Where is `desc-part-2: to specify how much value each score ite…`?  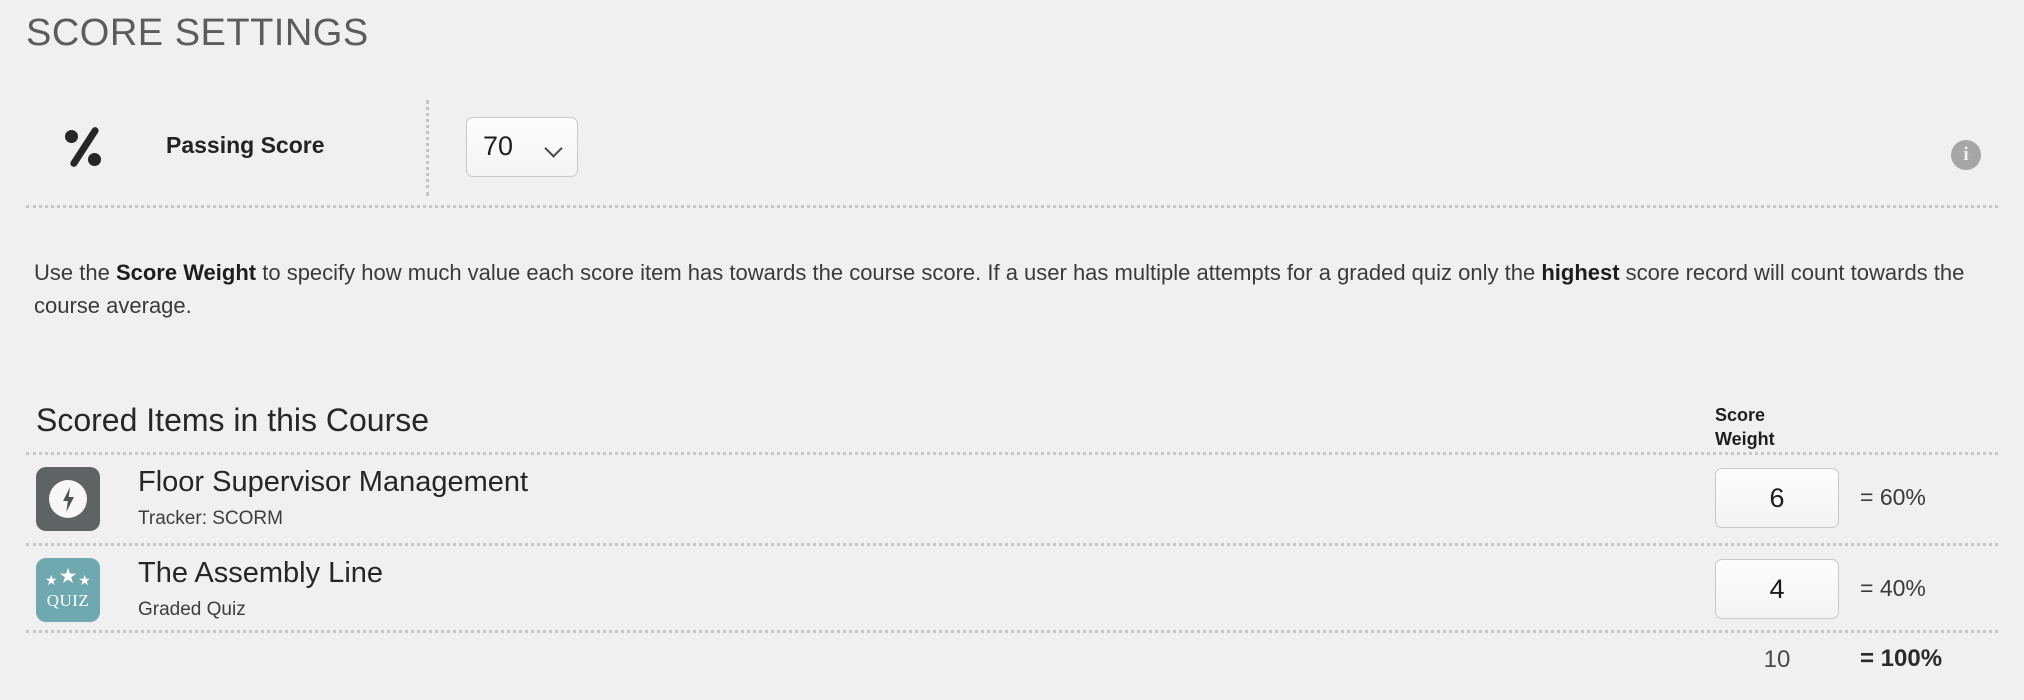
desc-part-2: to specify how much value each score ite… is located at coordinates (899, 272).